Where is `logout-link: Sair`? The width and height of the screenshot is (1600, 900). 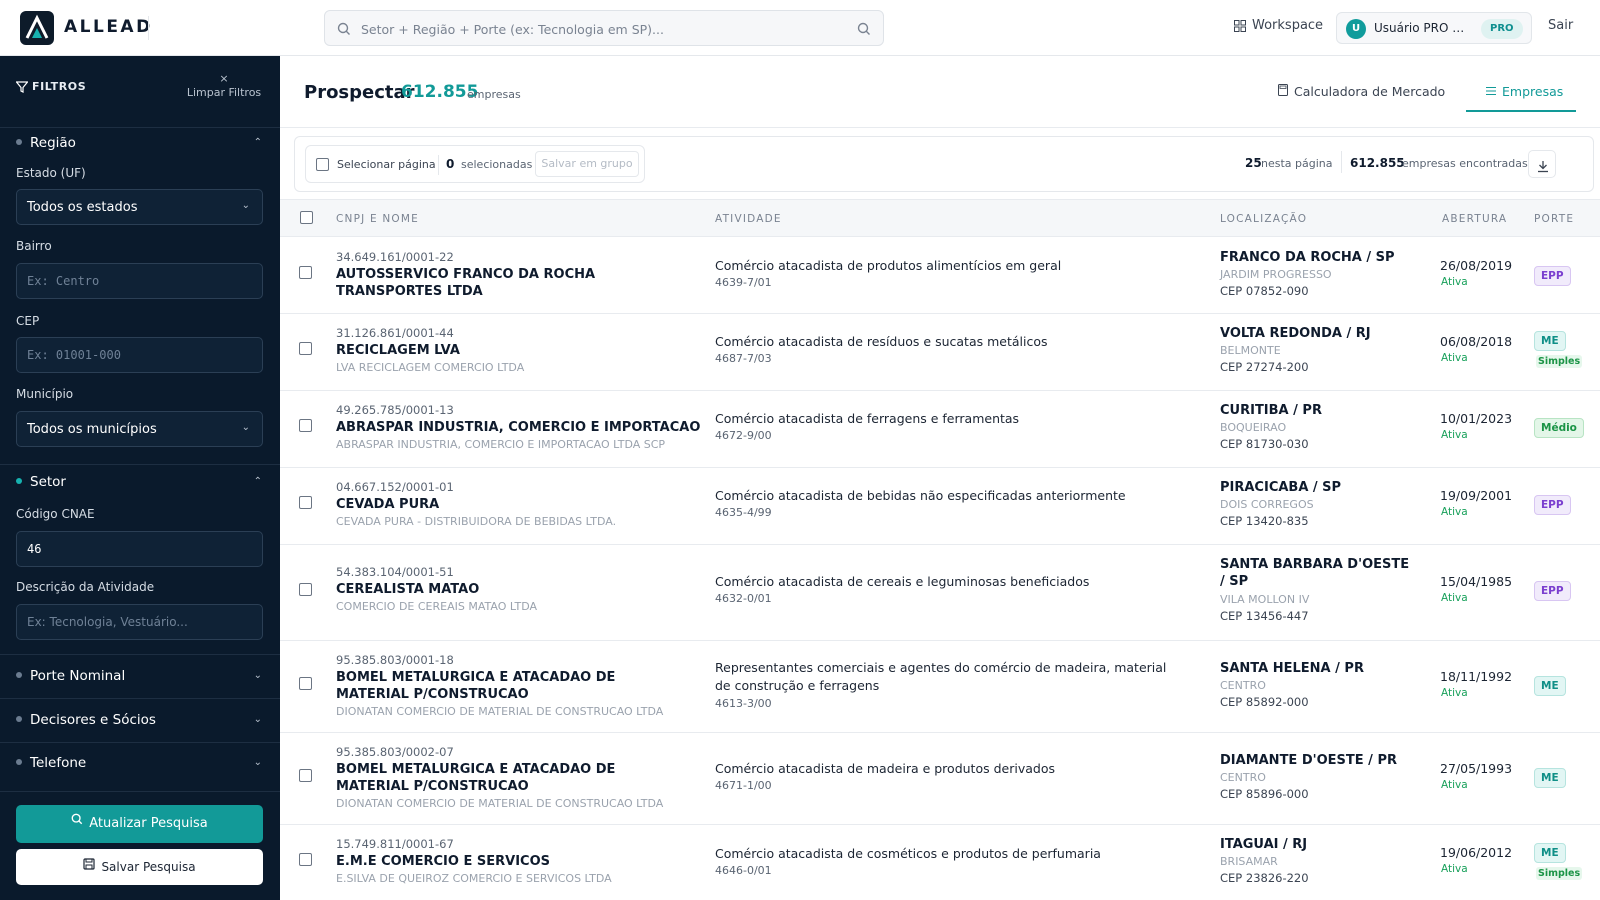 logout-link: Sair is located at coordinates (1560, 25).